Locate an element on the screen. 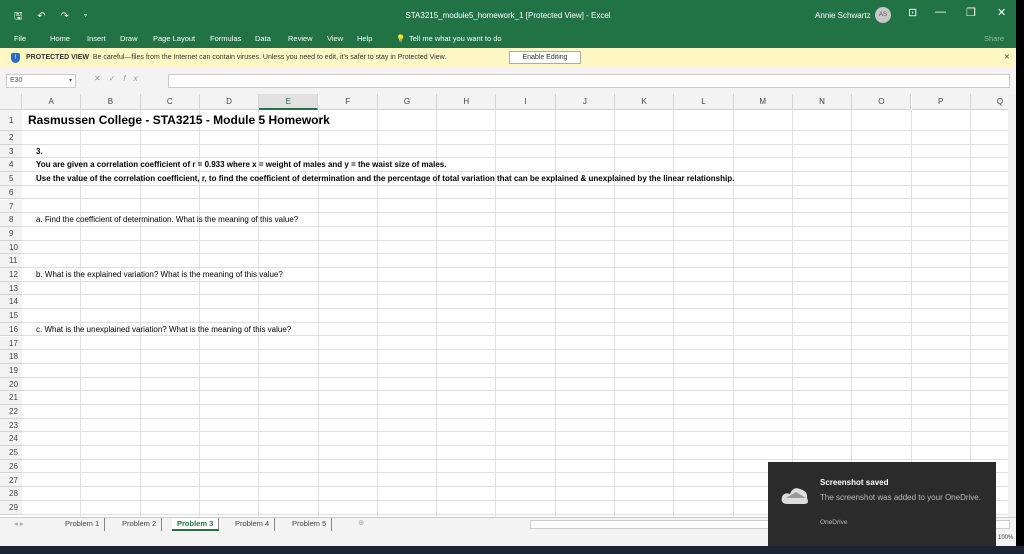 The image size is (1024, 554). avatar: AS is located at coordinates (883, 15).